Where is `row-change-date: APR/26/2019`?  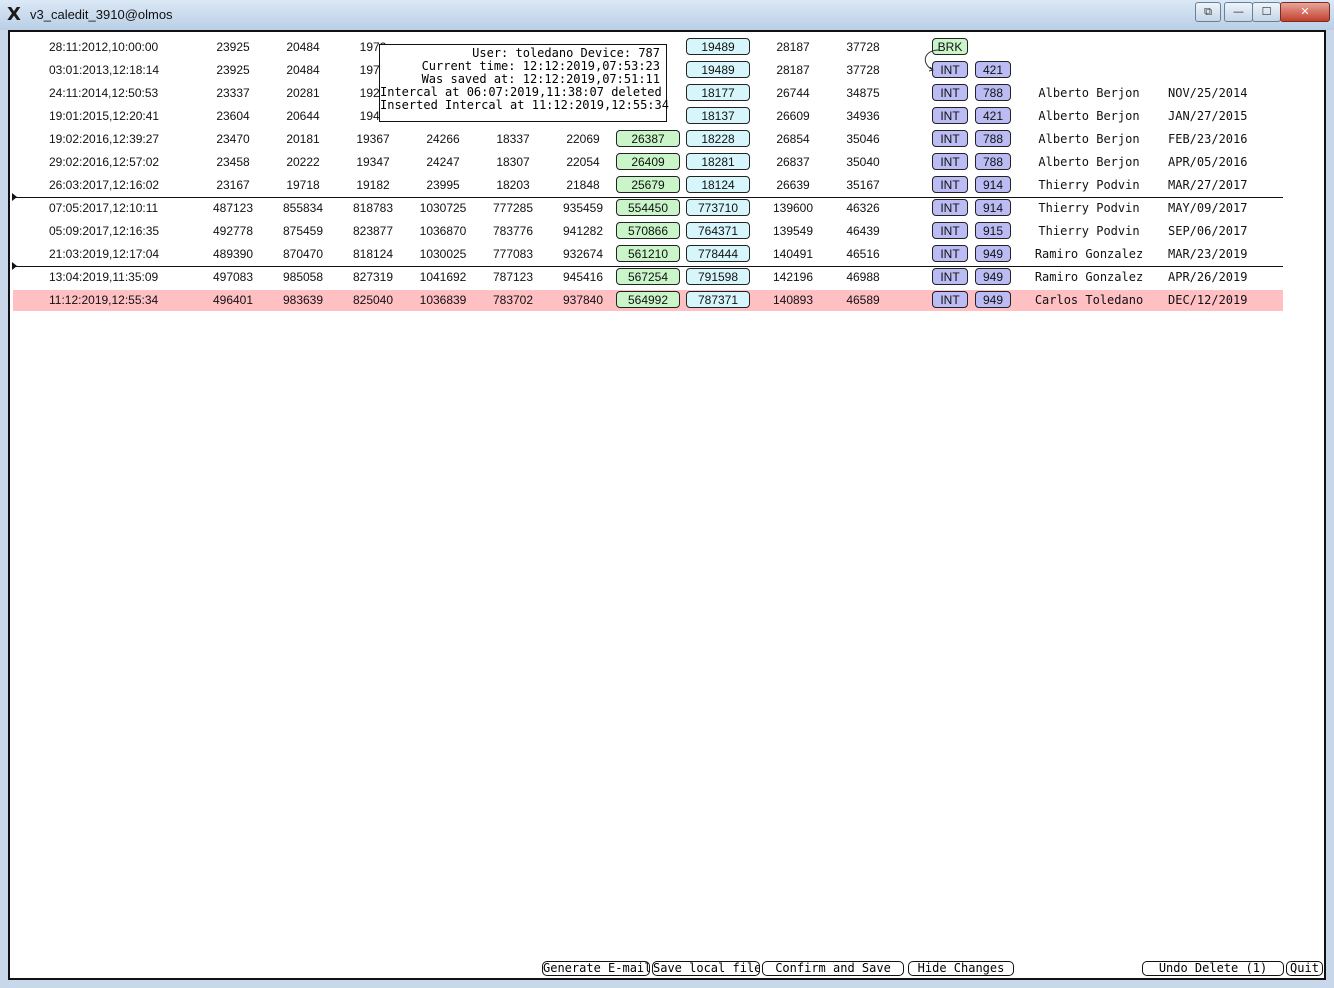 row-change-date: APR/26/2019 is located at coordinates (1208, 277).